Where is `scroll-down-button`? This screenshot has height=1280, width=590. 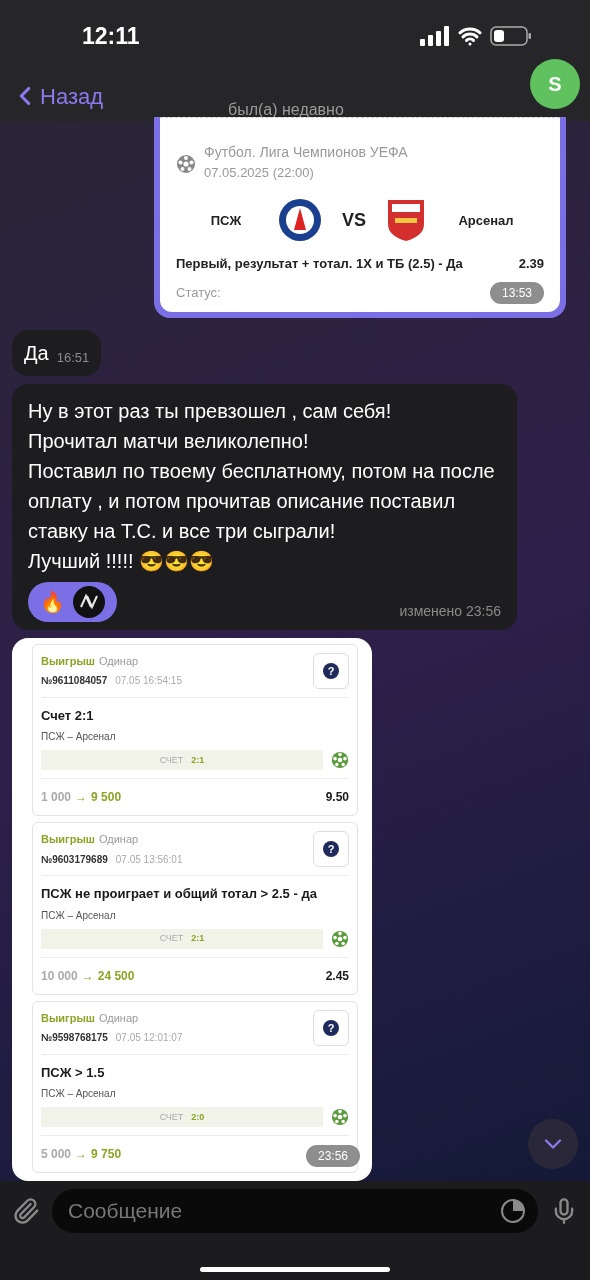 scroll-down-button is located at coordinates (553, 1144).